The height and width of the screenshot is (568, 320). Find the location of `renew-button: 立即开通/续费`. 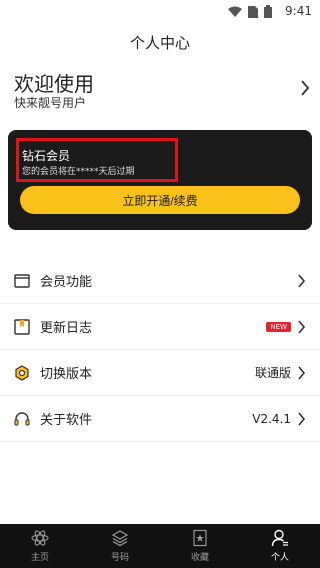

renew-button: 立即开通/续费 is located at coordinates (160, 200).